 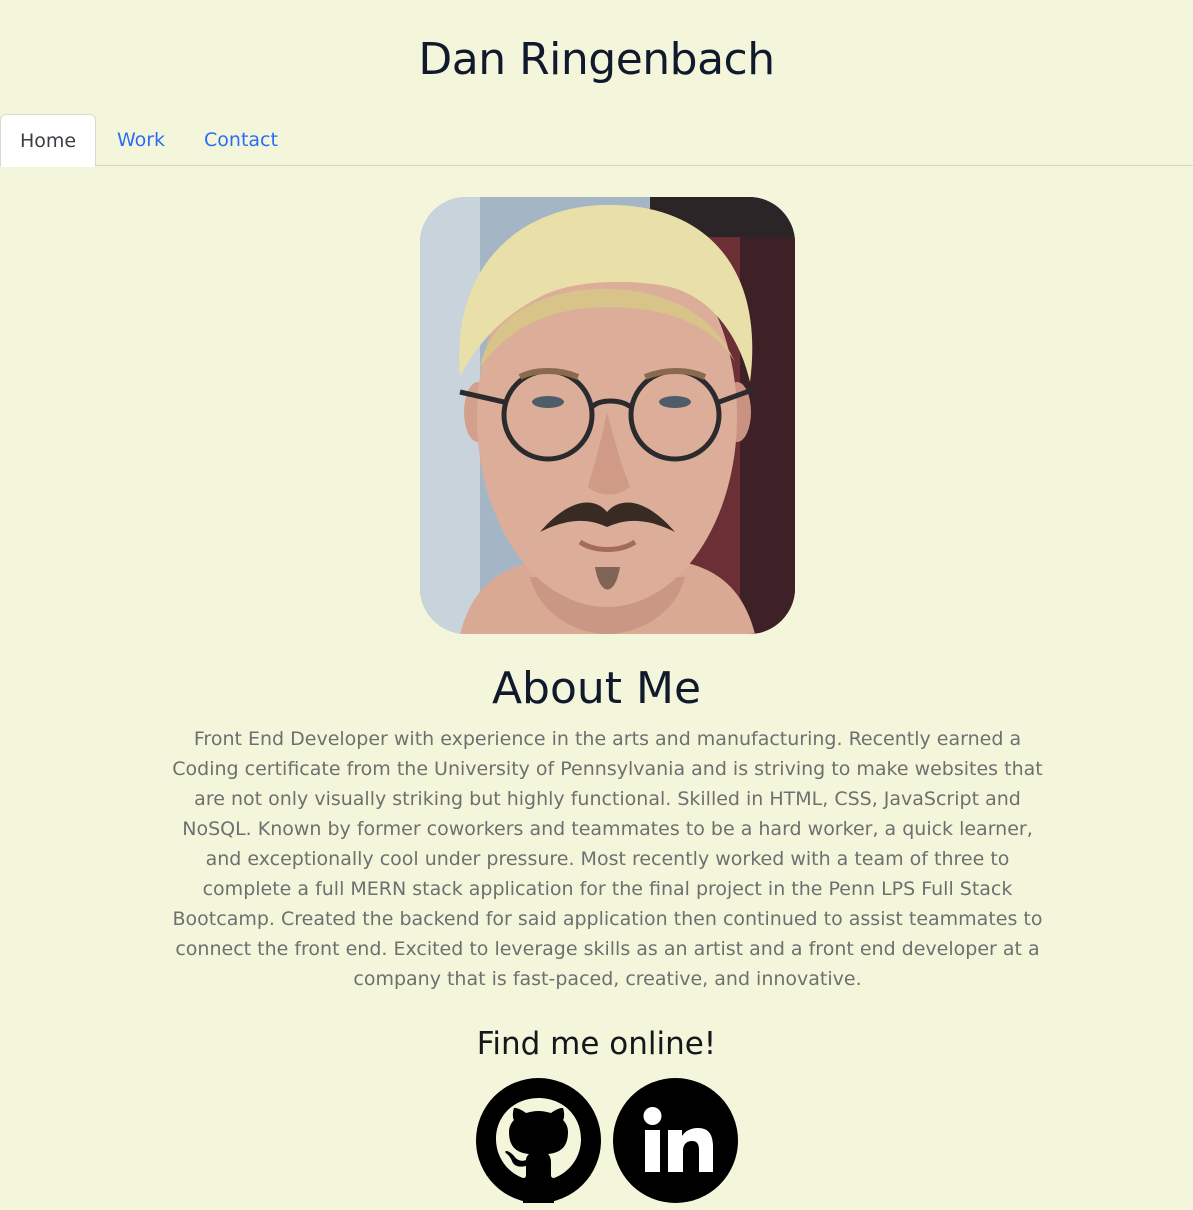 What do you see at coordinates (141, 140) in the screenshot?
I see `tab-work: Work` at bounding box center [141, 140].